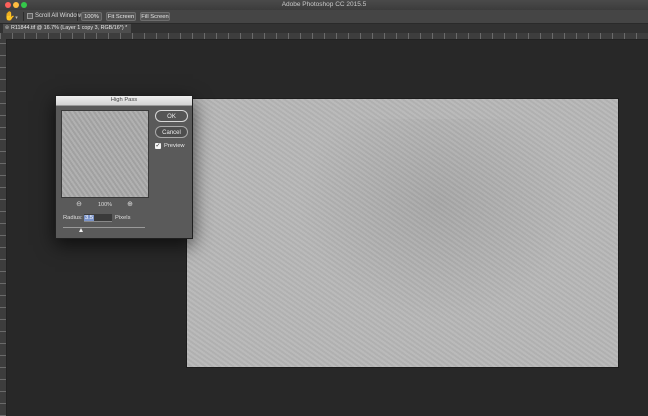 The height and width of the screenshot is (416, 648). Describe the element at coordinates (73, 218) in the screenshot. I see `radius-label: Radius:` at that location.